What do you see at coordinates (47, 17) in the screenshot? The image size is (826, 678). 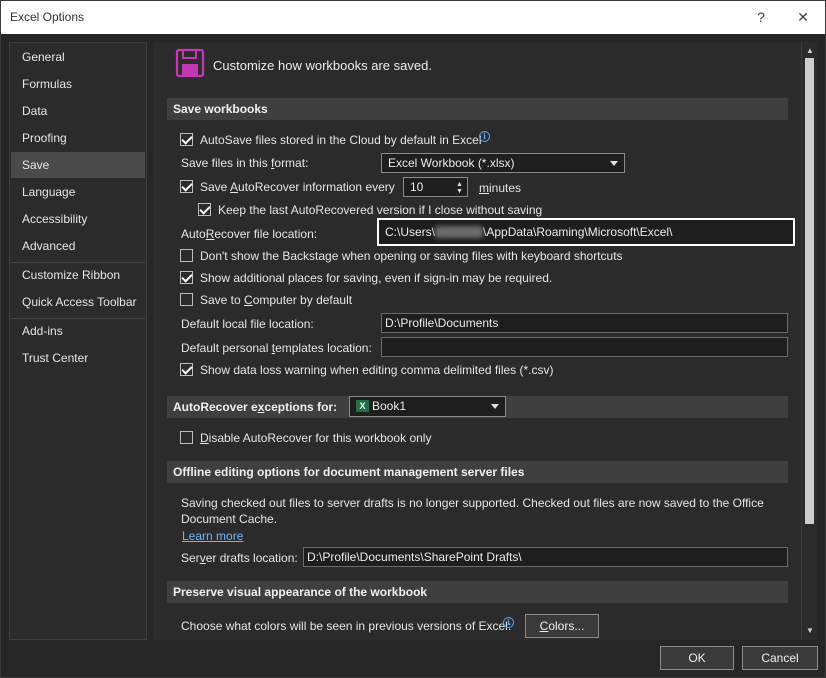 I see `window-title: Excel Options` at bounding box center [47, 17].